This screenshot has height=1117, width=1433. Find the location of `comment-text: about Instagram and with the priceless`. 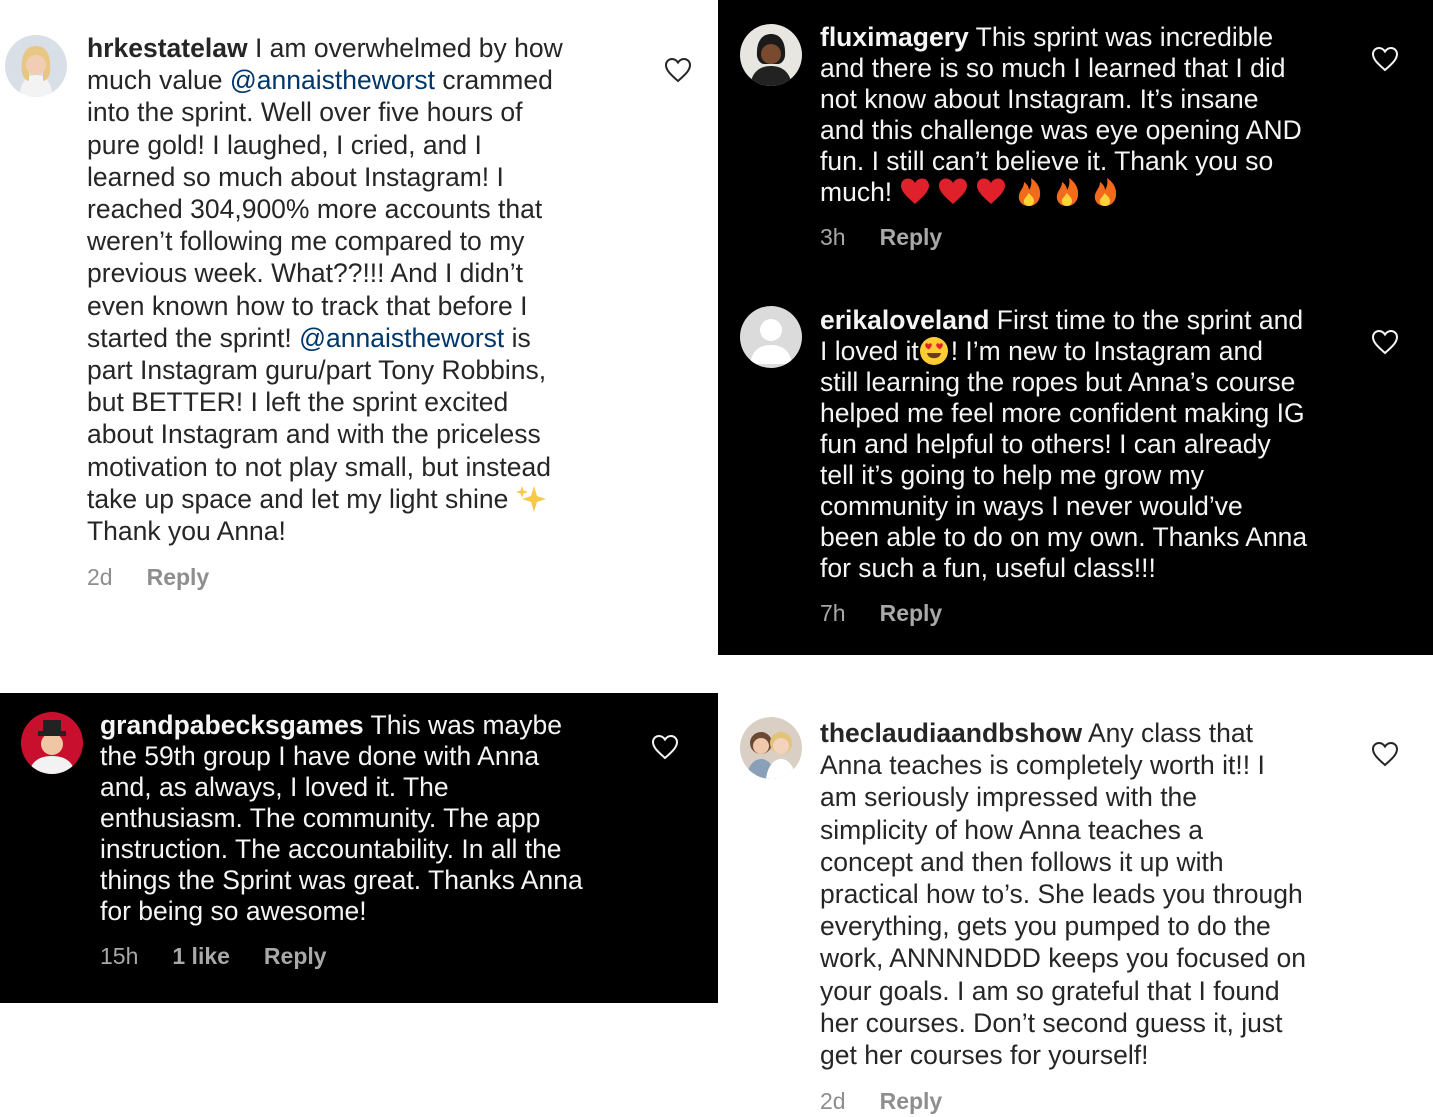

comment-text: about Instagram and with the priceless is located at coordinates (314, 434).